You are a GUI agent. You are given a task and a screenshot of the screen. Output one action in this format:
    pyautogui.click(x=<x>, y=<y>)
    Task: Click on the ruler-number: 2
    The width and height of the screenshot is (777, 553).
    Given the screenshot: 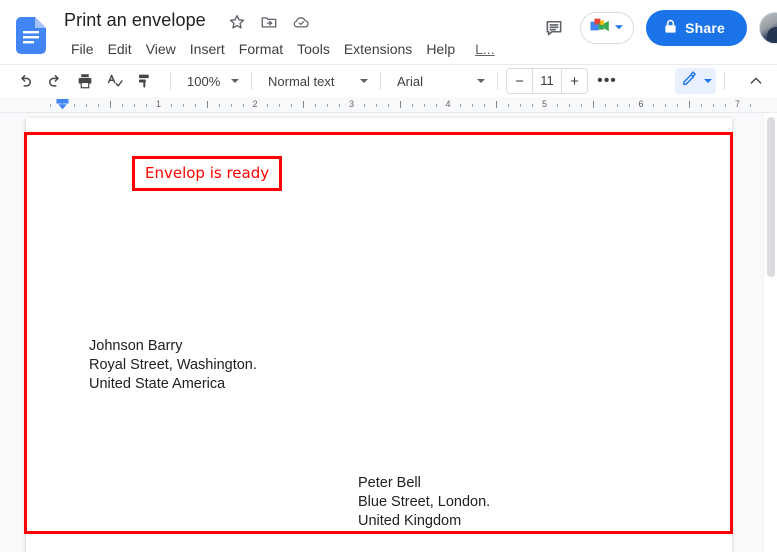 What is the action you would take?
    pyautogui.click(x=255, y=104)
    